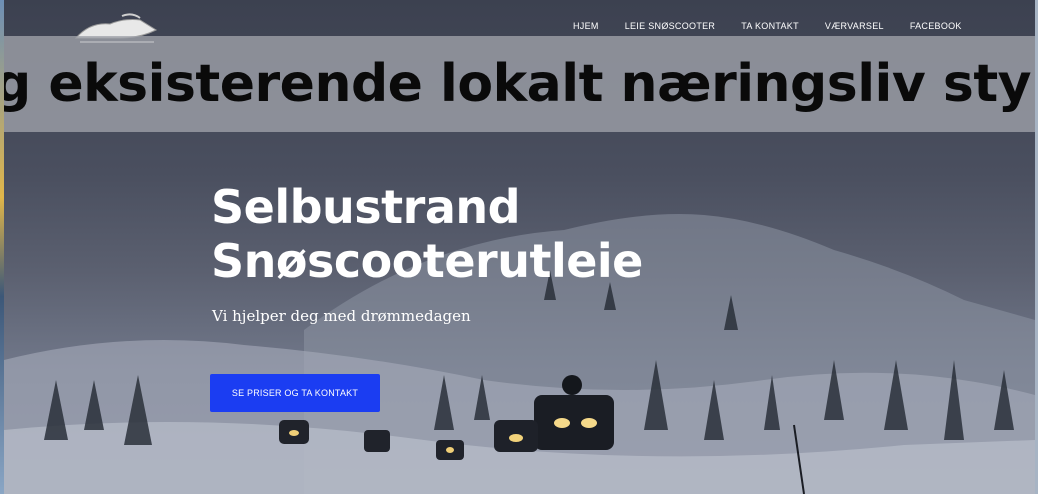  I want to click on hero-title: Selbustrand Snøscooterutleie, so click(427, 234).